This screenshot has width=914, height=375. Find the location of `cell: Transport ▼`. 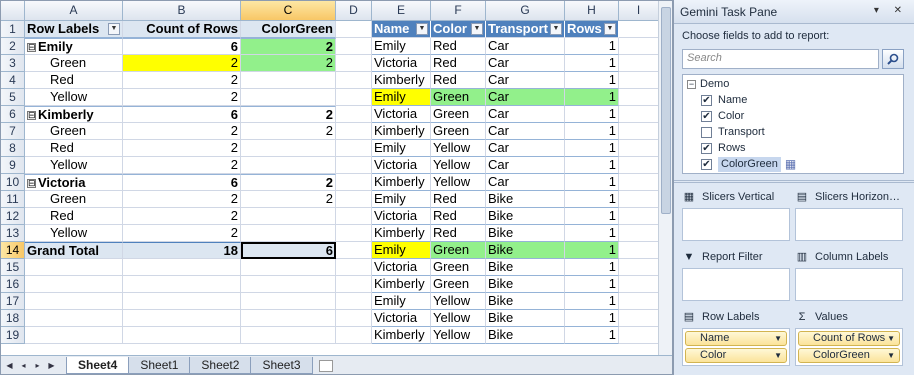

cell: Transport ▼ is located at coordinates (525, 29).